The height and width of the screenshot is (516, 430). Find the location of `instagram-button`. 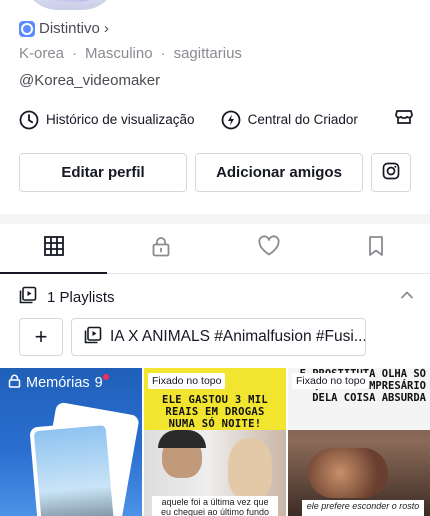

instagram-button is located at coordinates (391, 172).